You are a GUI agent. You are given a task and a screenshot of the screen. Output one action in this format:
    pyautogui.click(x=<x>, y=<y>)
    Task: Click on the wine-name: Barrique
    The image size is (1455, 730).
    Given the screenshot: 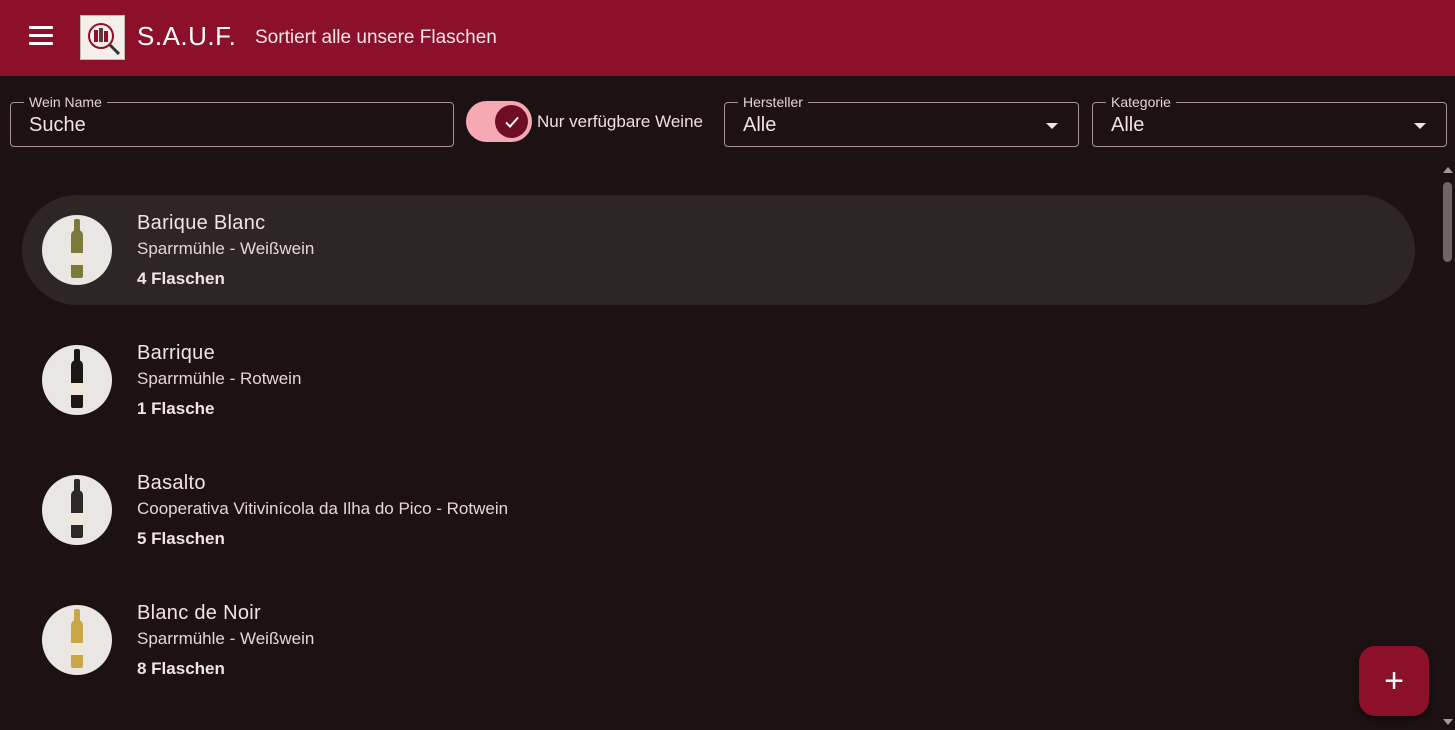 What is the action you would take?
    pyautogui.click(x=176, y=353)
    